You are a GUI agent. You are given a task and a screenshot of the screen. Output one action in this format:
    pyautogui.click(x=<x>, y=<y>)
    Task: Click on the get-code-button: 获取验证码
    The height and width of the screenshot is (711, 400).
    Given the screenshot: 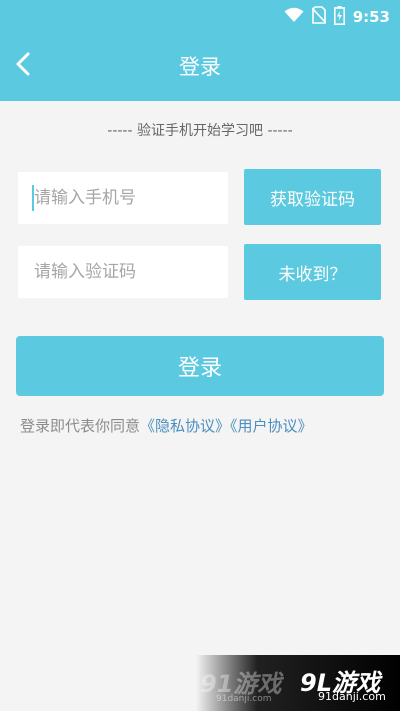 What is the action you would take?
    pyautogui.click(x=312, y=197)
    